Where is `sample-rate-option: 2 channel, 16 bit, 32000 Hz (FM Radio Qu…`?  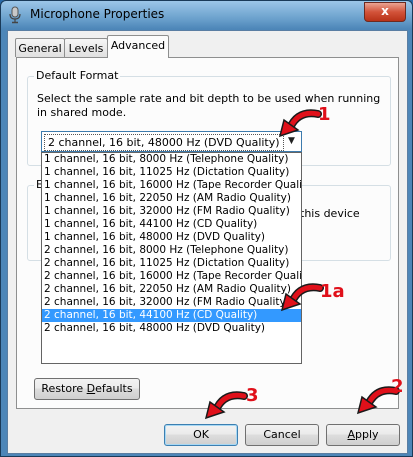 sample-rate-option: 2 channel, 16 bit, 32000 Hz (FM Radio Qu… is located at coordinates (171, 302).